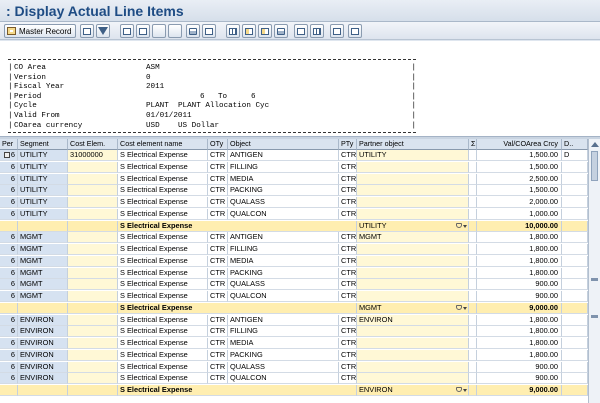 Image resolution: width=600 pixels, height=403 pixels. Describe the element at coordinates (43, 144) in the screenshot. I see `column-header-segment: Segment` at that location.